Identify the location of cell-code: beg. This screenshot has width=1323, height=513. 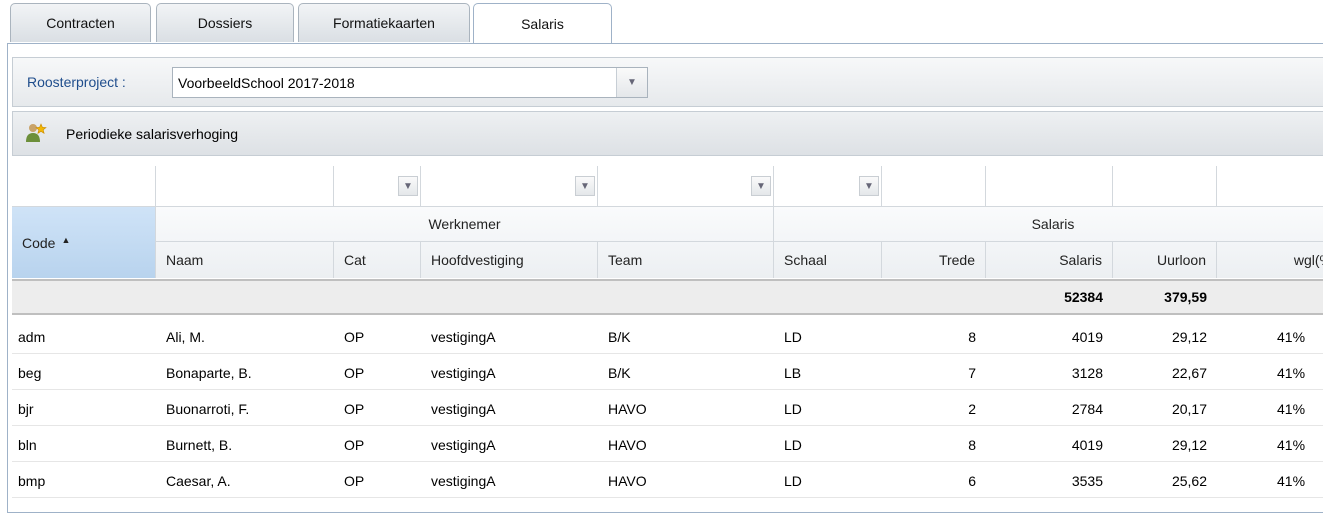
(30, 372).